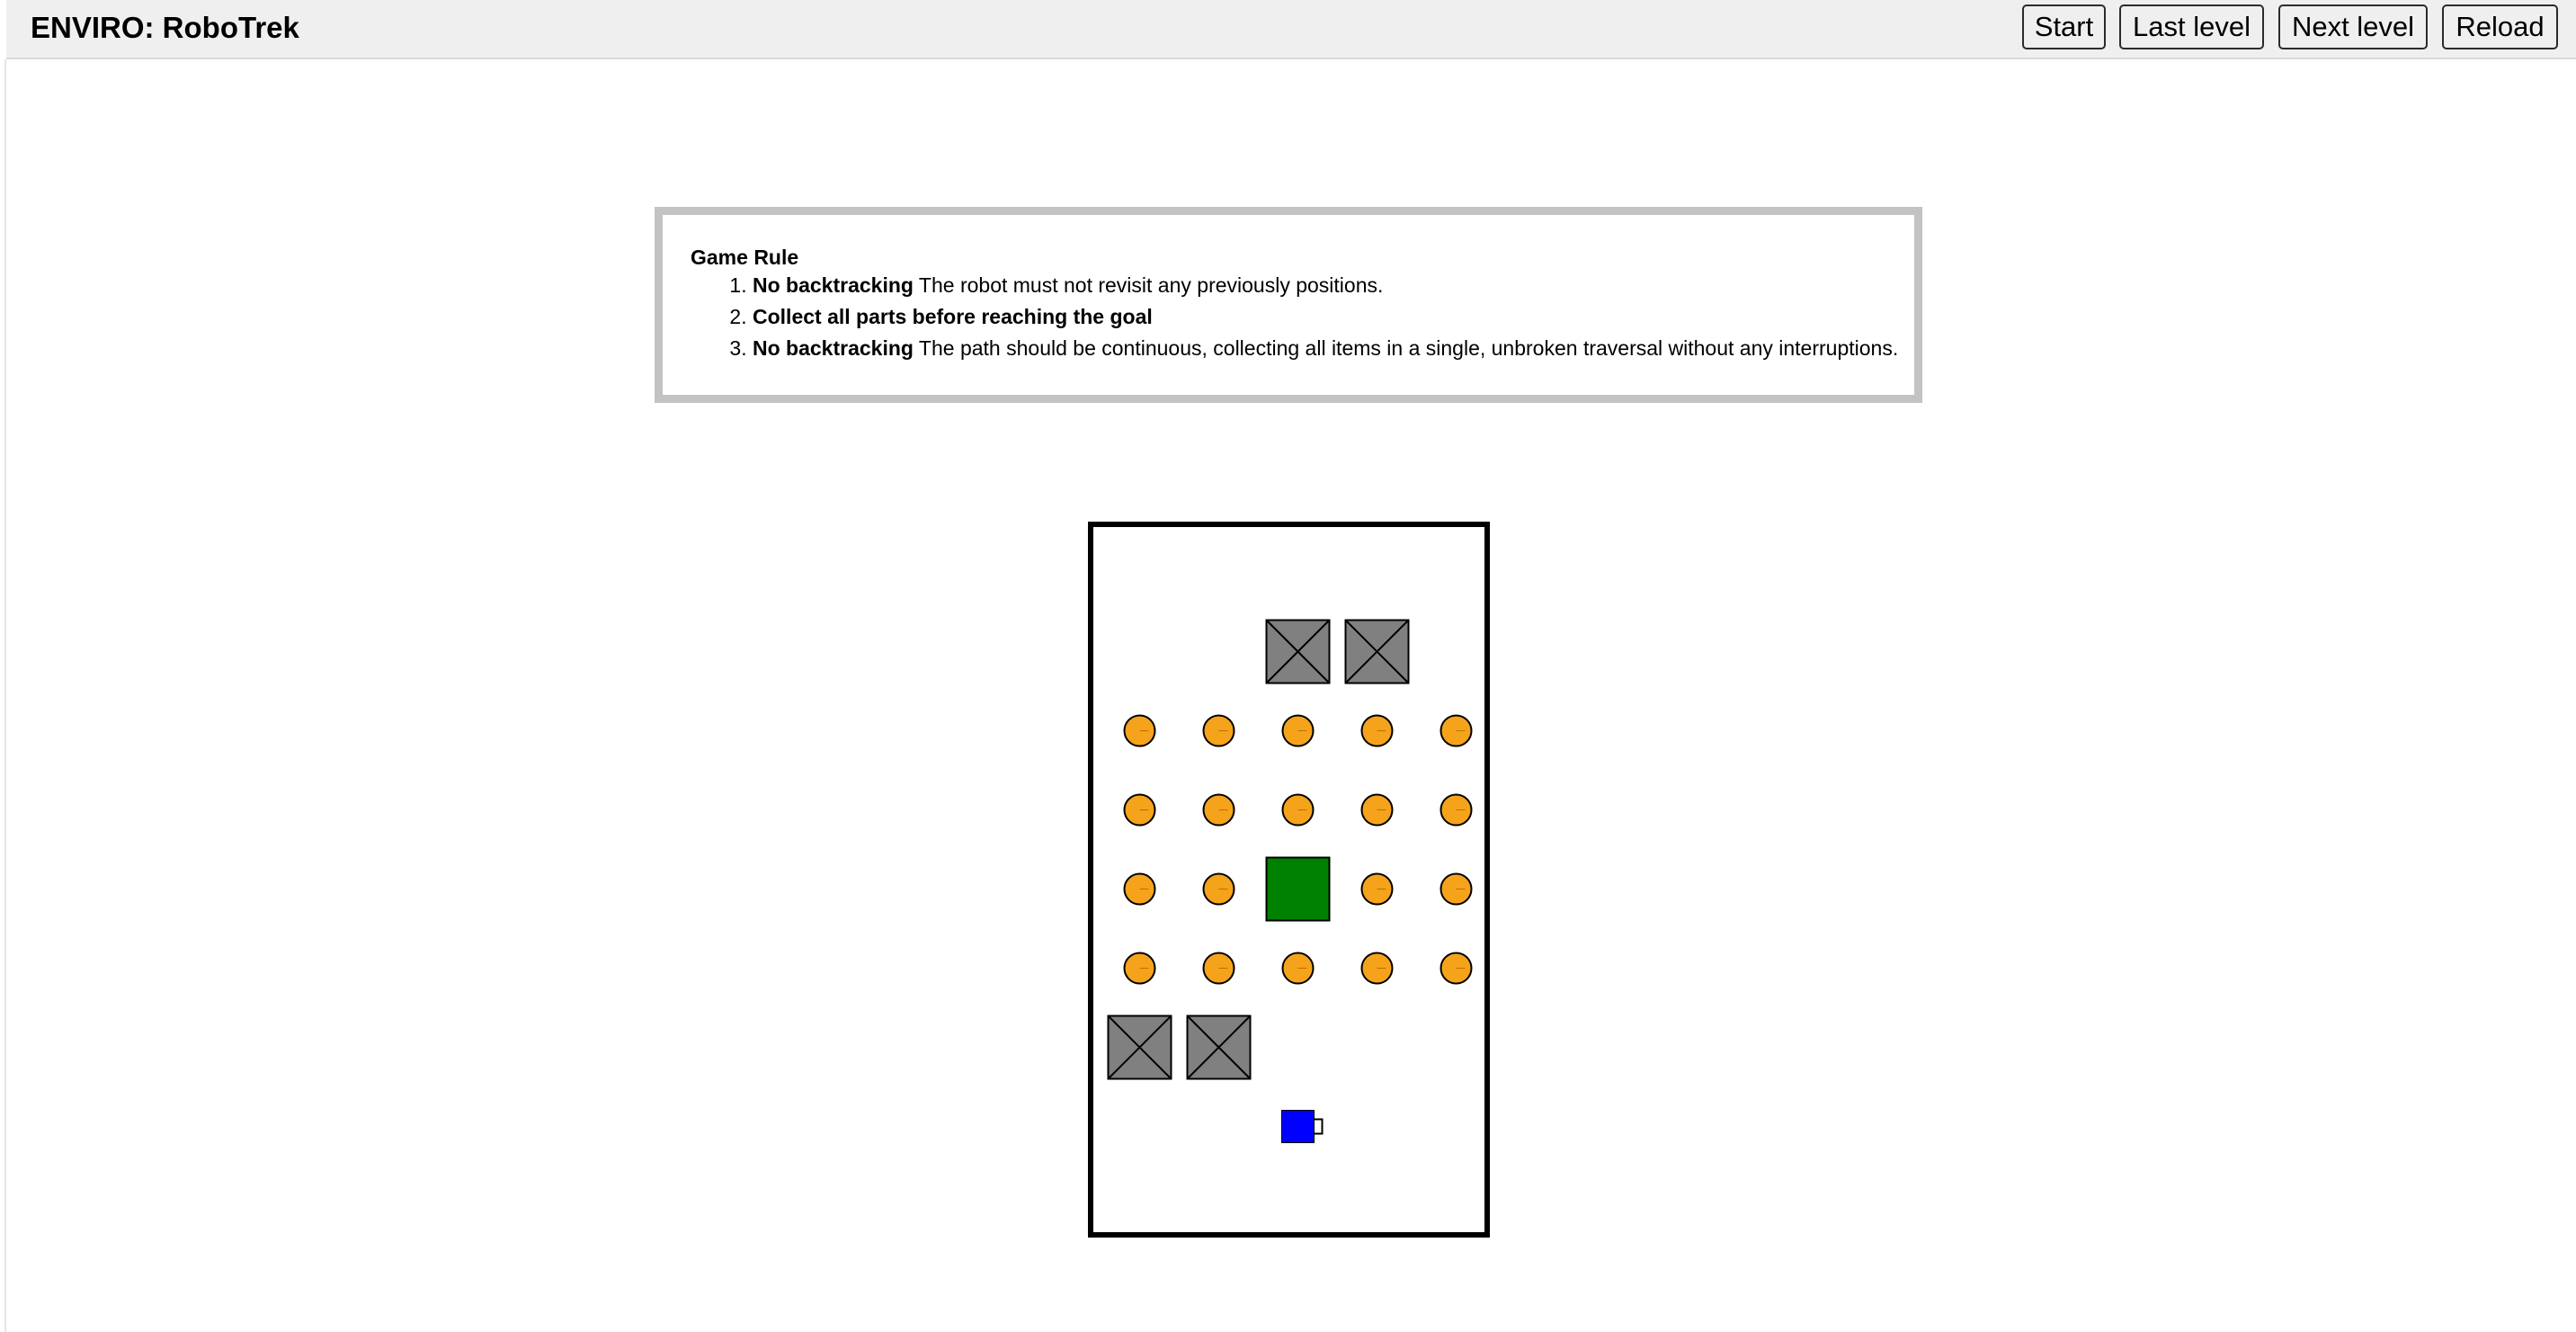  What do you see at coordinates (2353, 26) in the screenshot?
I see `next-level-button: Next level` at bounding box center [2353, 26].